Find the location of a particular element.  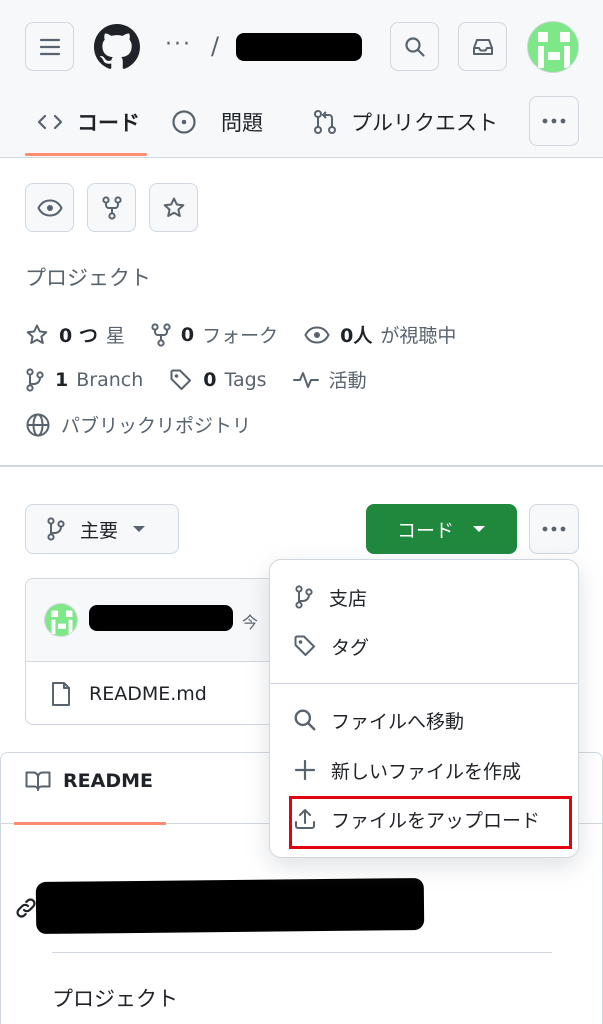

branches-label: Branch is located at coordinates (110, 379).